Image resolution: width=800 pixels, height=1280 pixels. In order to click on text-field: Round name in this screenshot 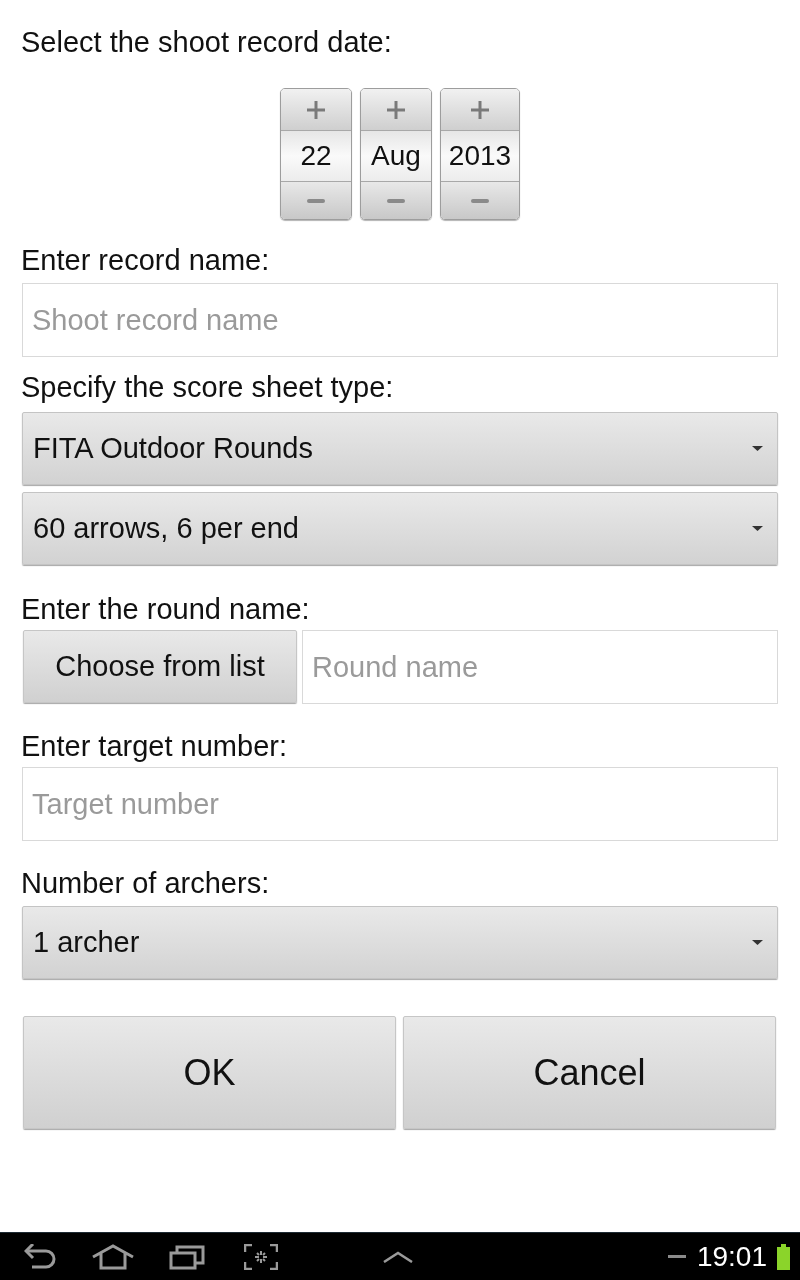, I will do `click(540, 667)`.